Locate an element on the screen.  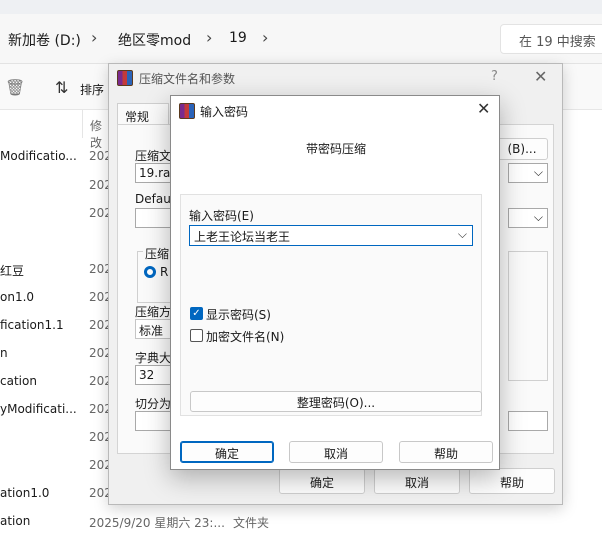
breadcrumb-current: 19 is located at coordinates (238, 38).